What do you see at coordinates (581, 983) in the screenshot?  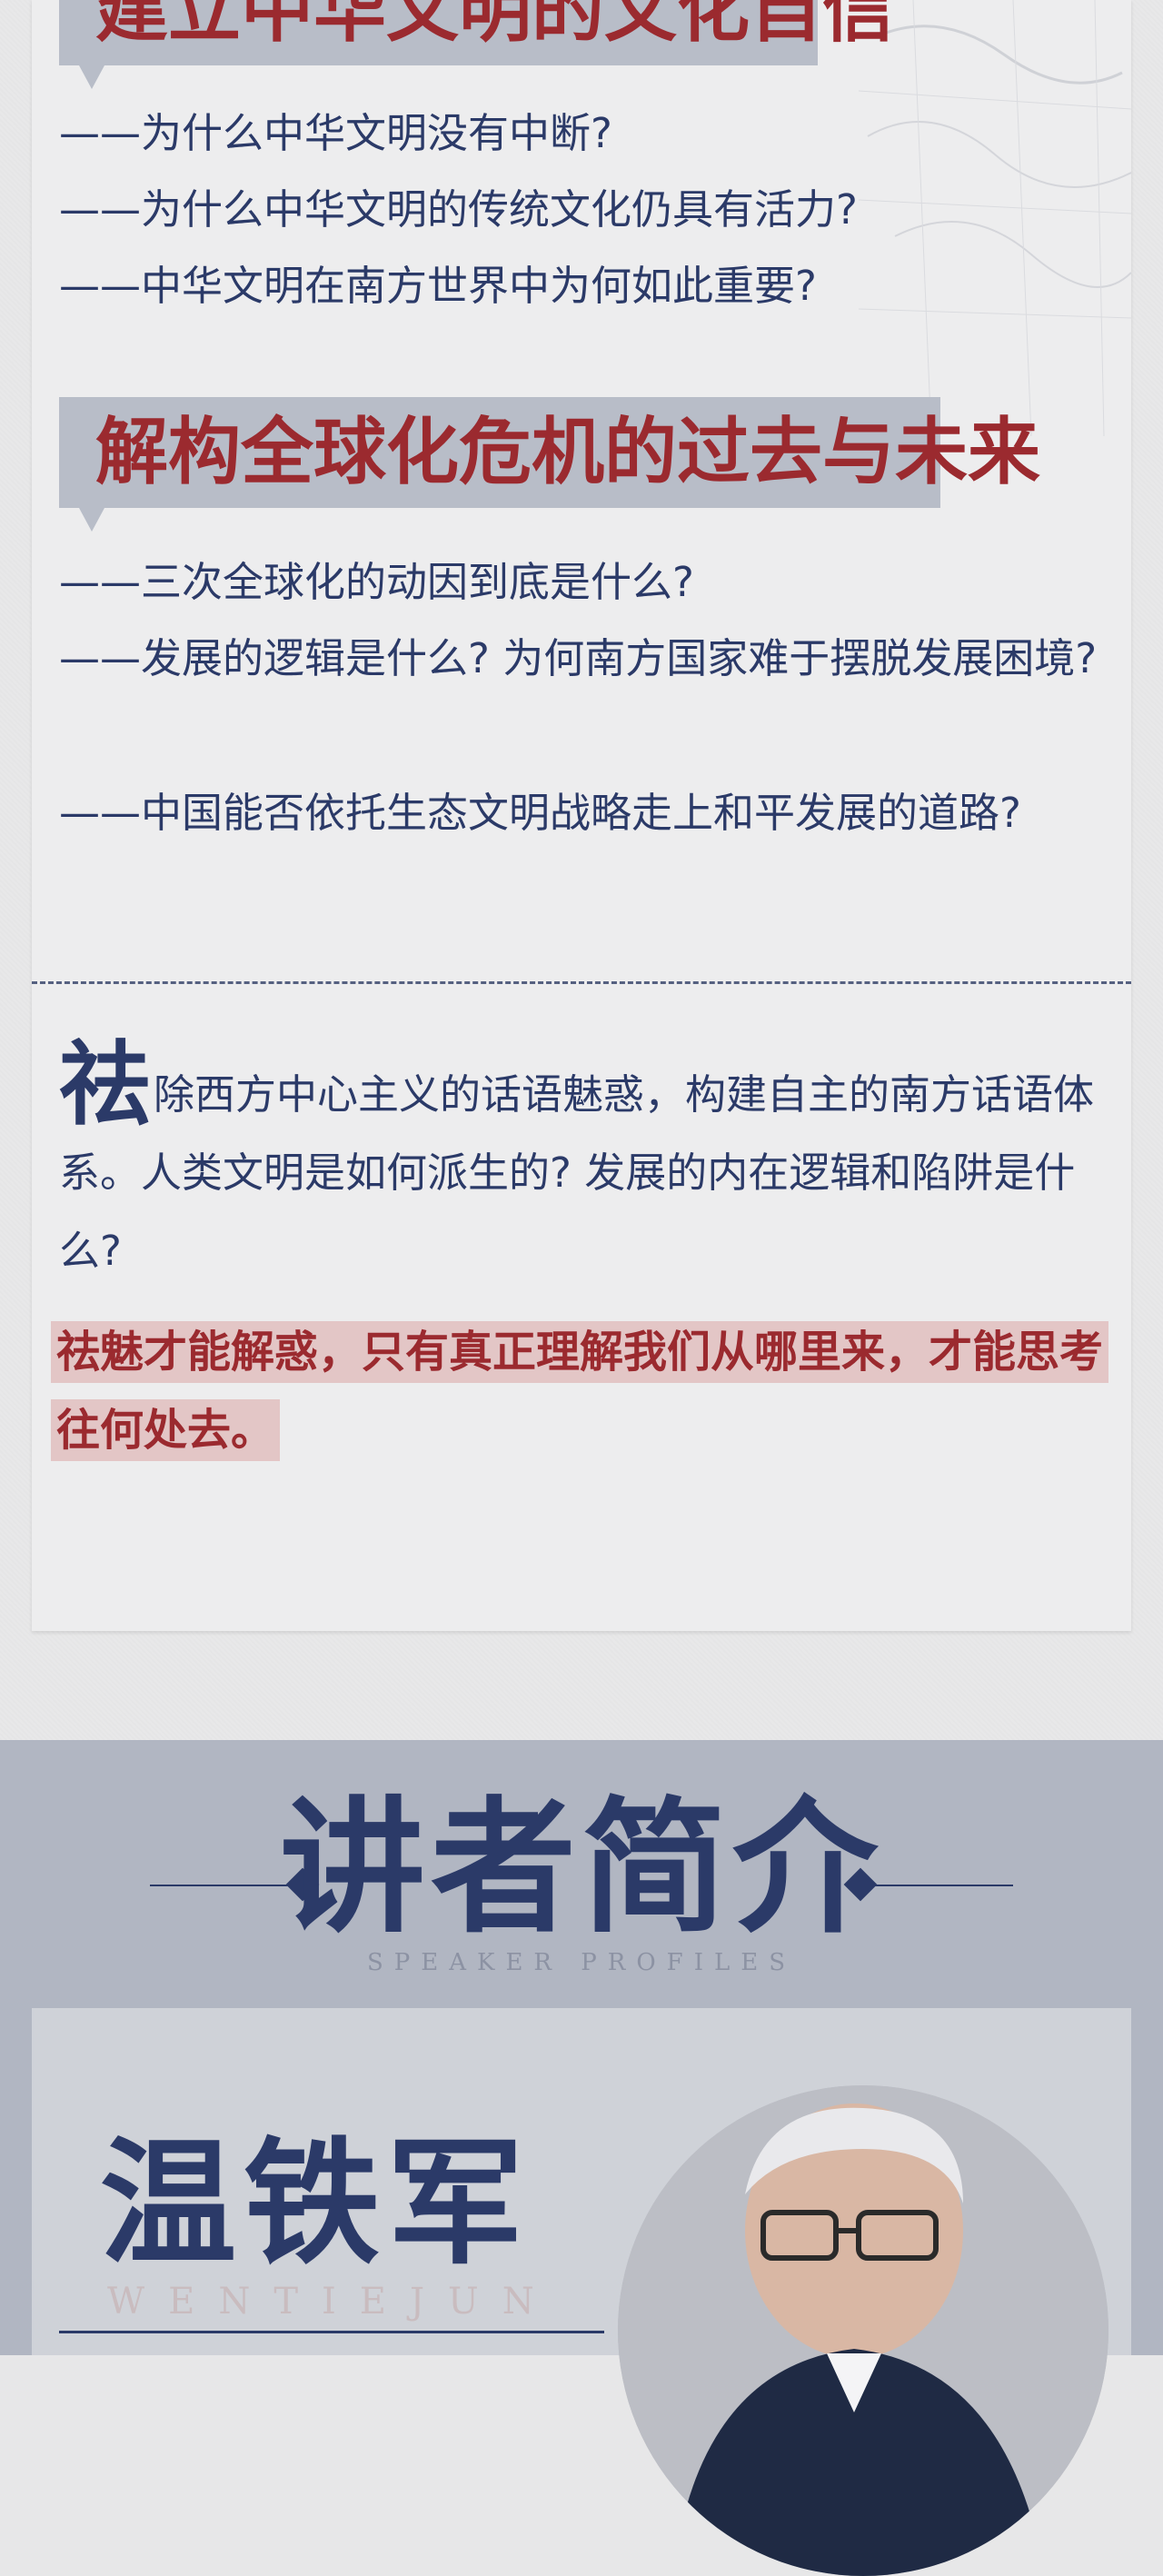 I see `dashed-divider` at bounding box center [581, 983].